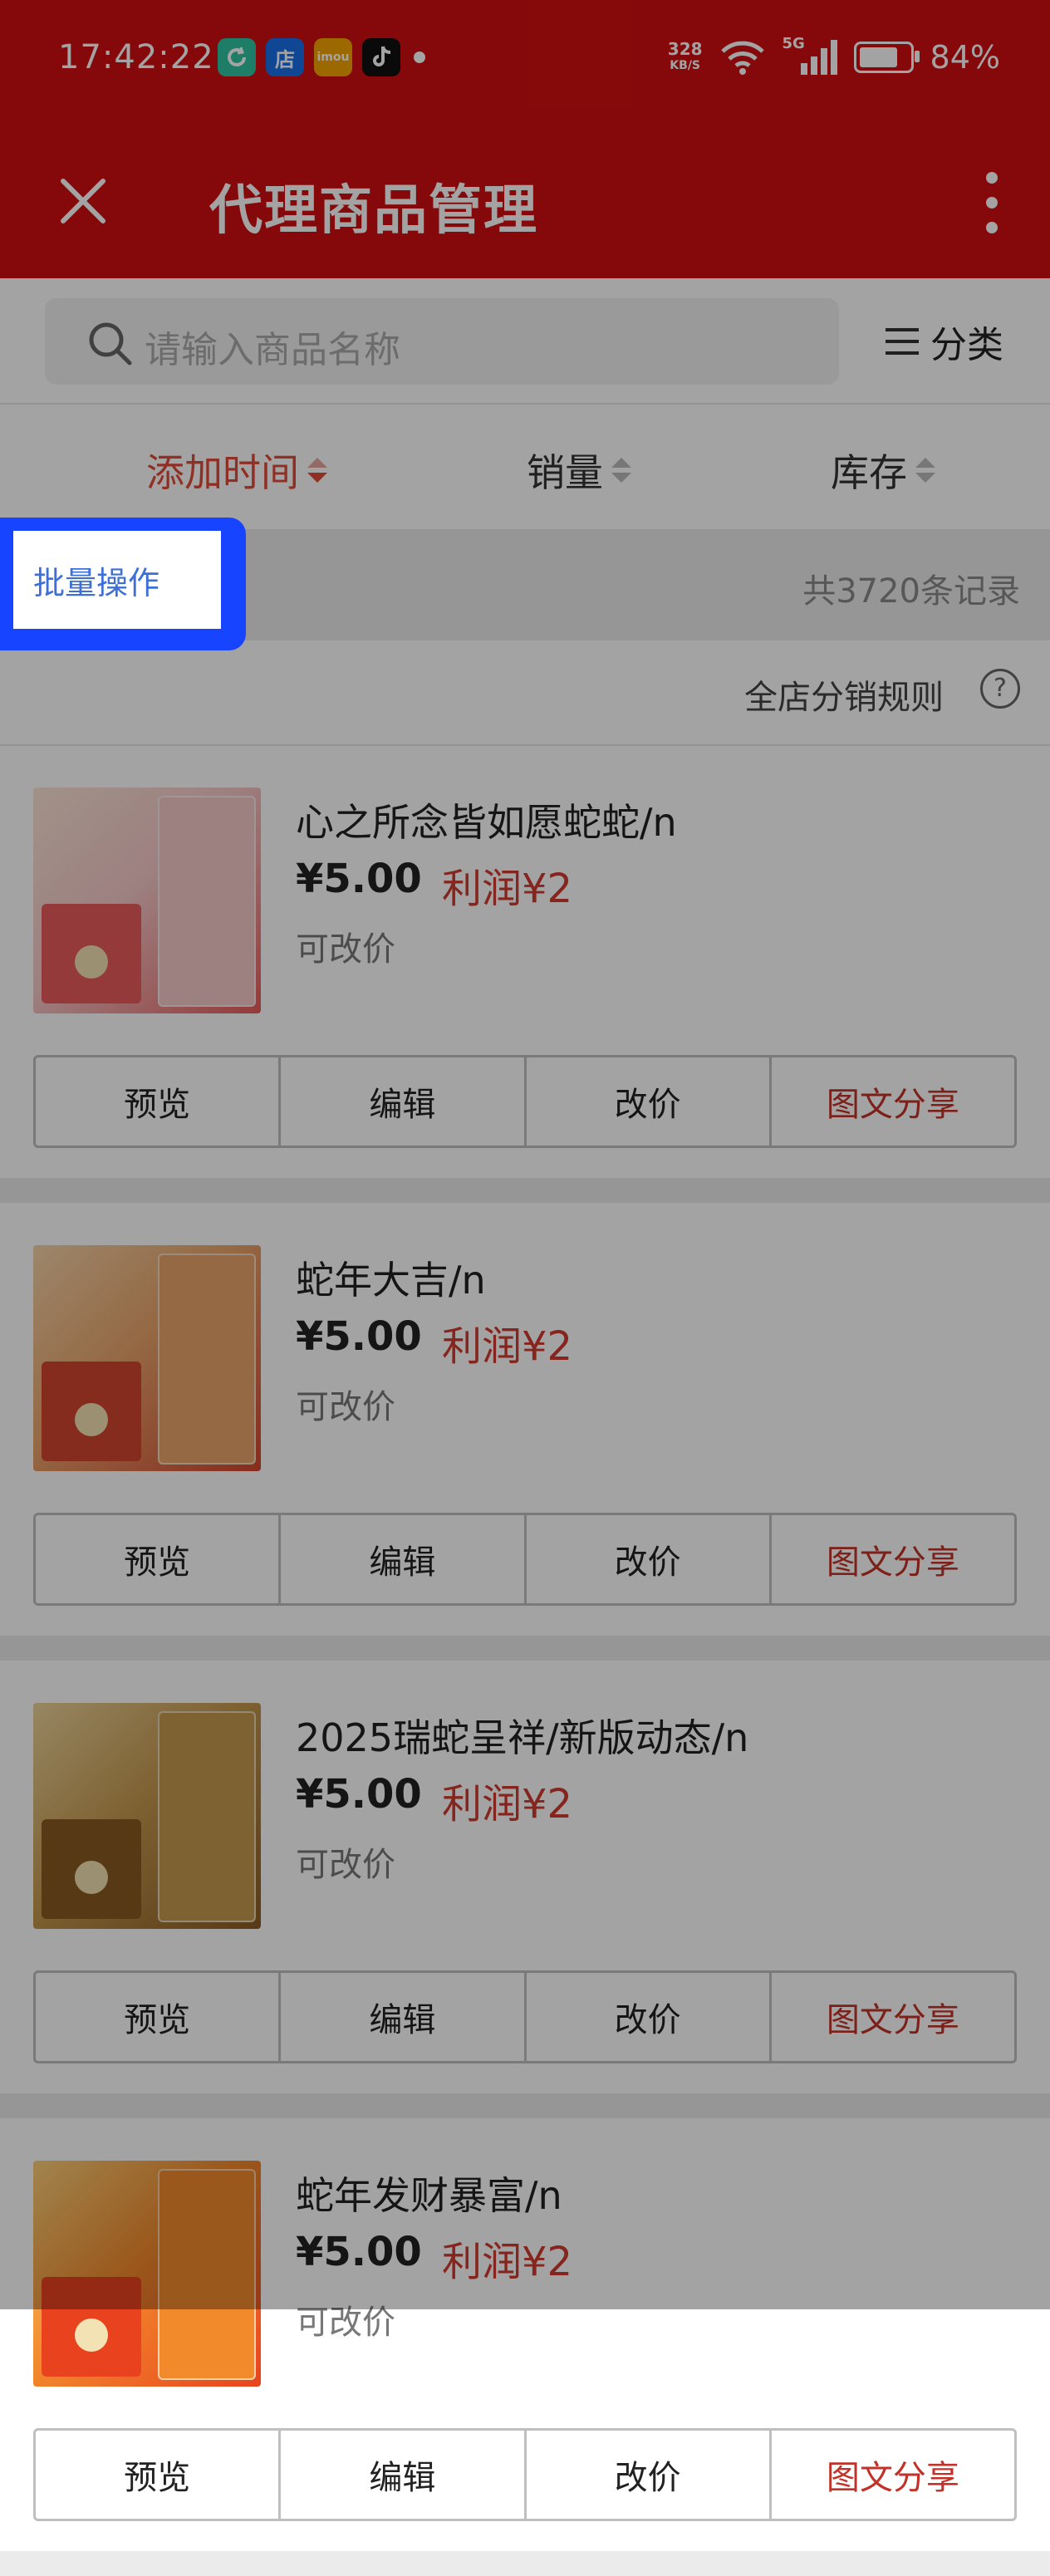 The width and height of the screenshot is (1050, 2576). Describe the element at coordinates (742, 58) in the screenshot. I see `wifi-icon` at that location.